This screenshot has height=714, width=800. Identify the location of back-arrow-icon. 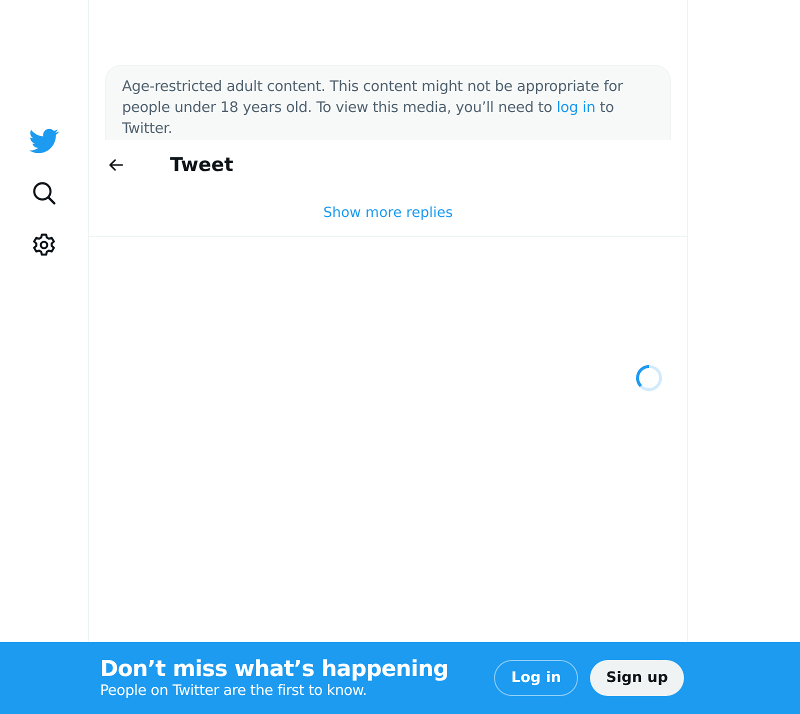
(116, 165).